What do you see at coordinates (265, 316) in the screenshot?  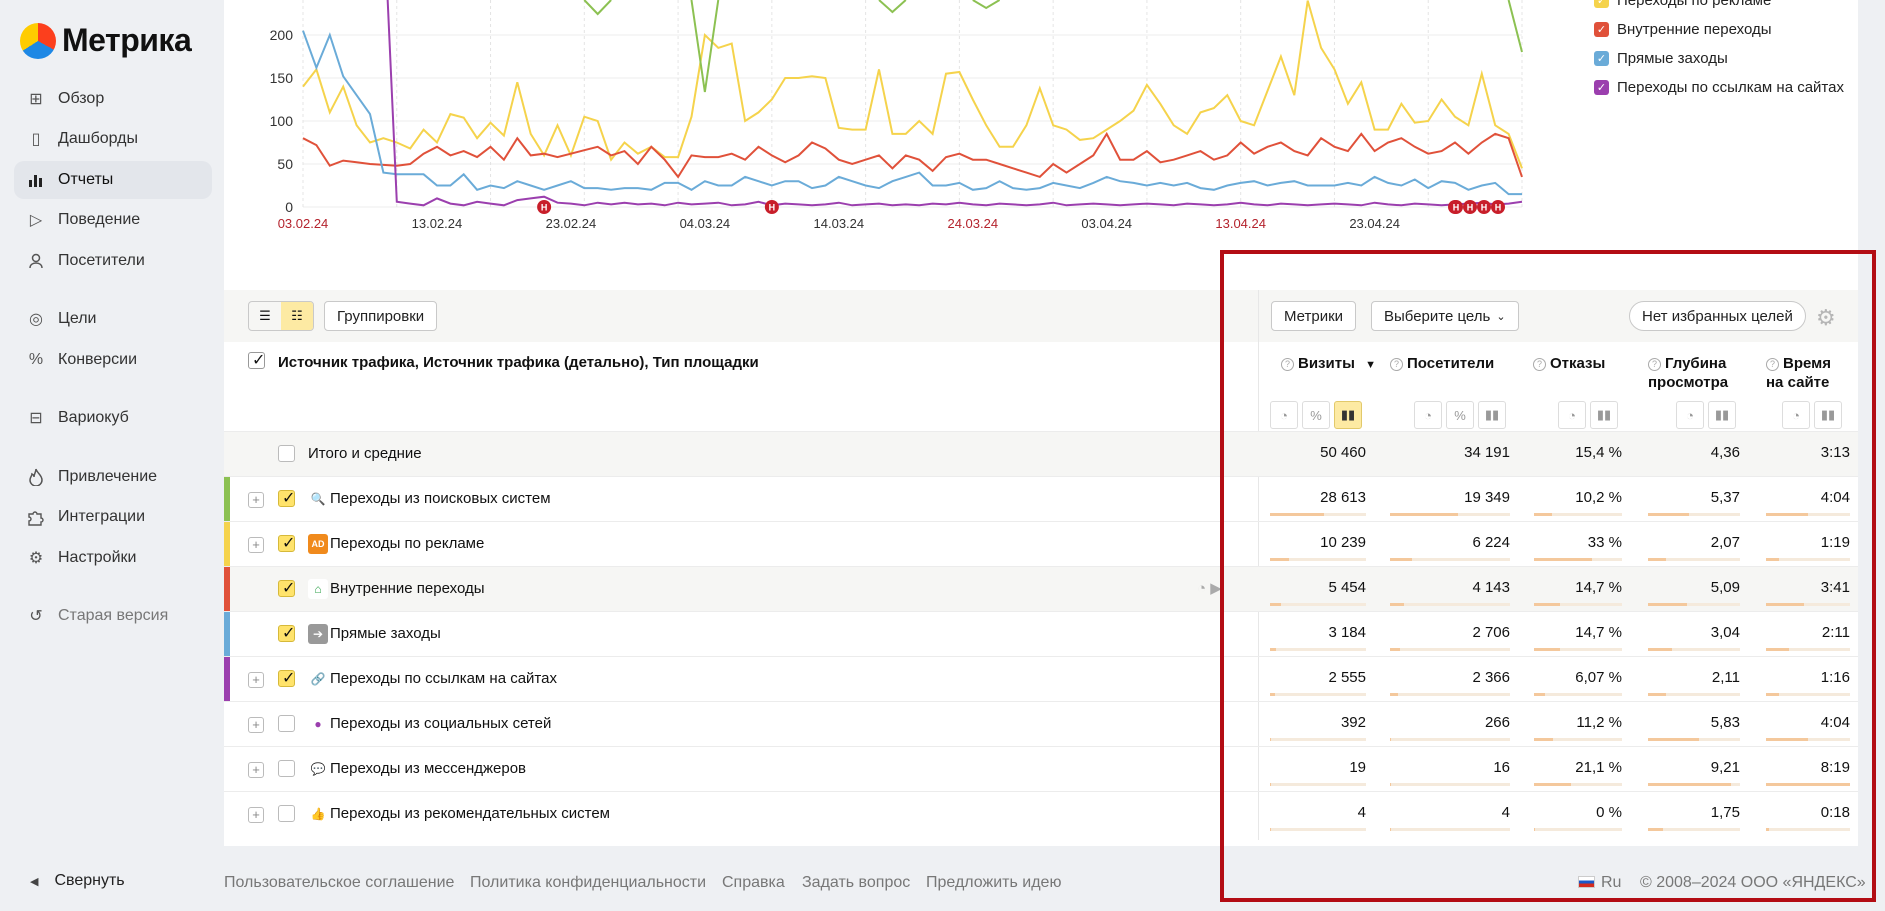 I see `list-view-icon: ☰` at bounding box center [265, 316].